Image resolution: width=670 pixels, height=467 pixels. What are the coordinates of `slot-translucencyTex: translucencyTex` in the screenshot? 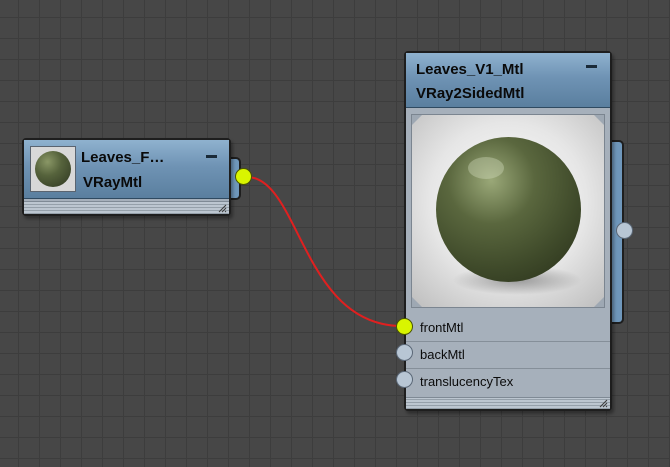 It's located at (508, 382).